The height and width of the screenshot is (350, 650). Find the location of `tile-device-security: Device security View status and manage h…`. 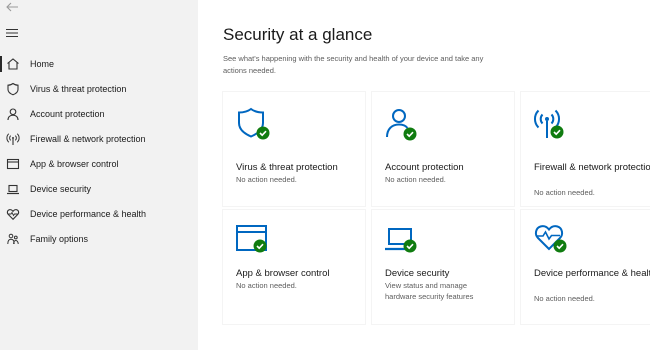

tile-device-security: Device security View status and manage h… is located at coordinates (443, 267).